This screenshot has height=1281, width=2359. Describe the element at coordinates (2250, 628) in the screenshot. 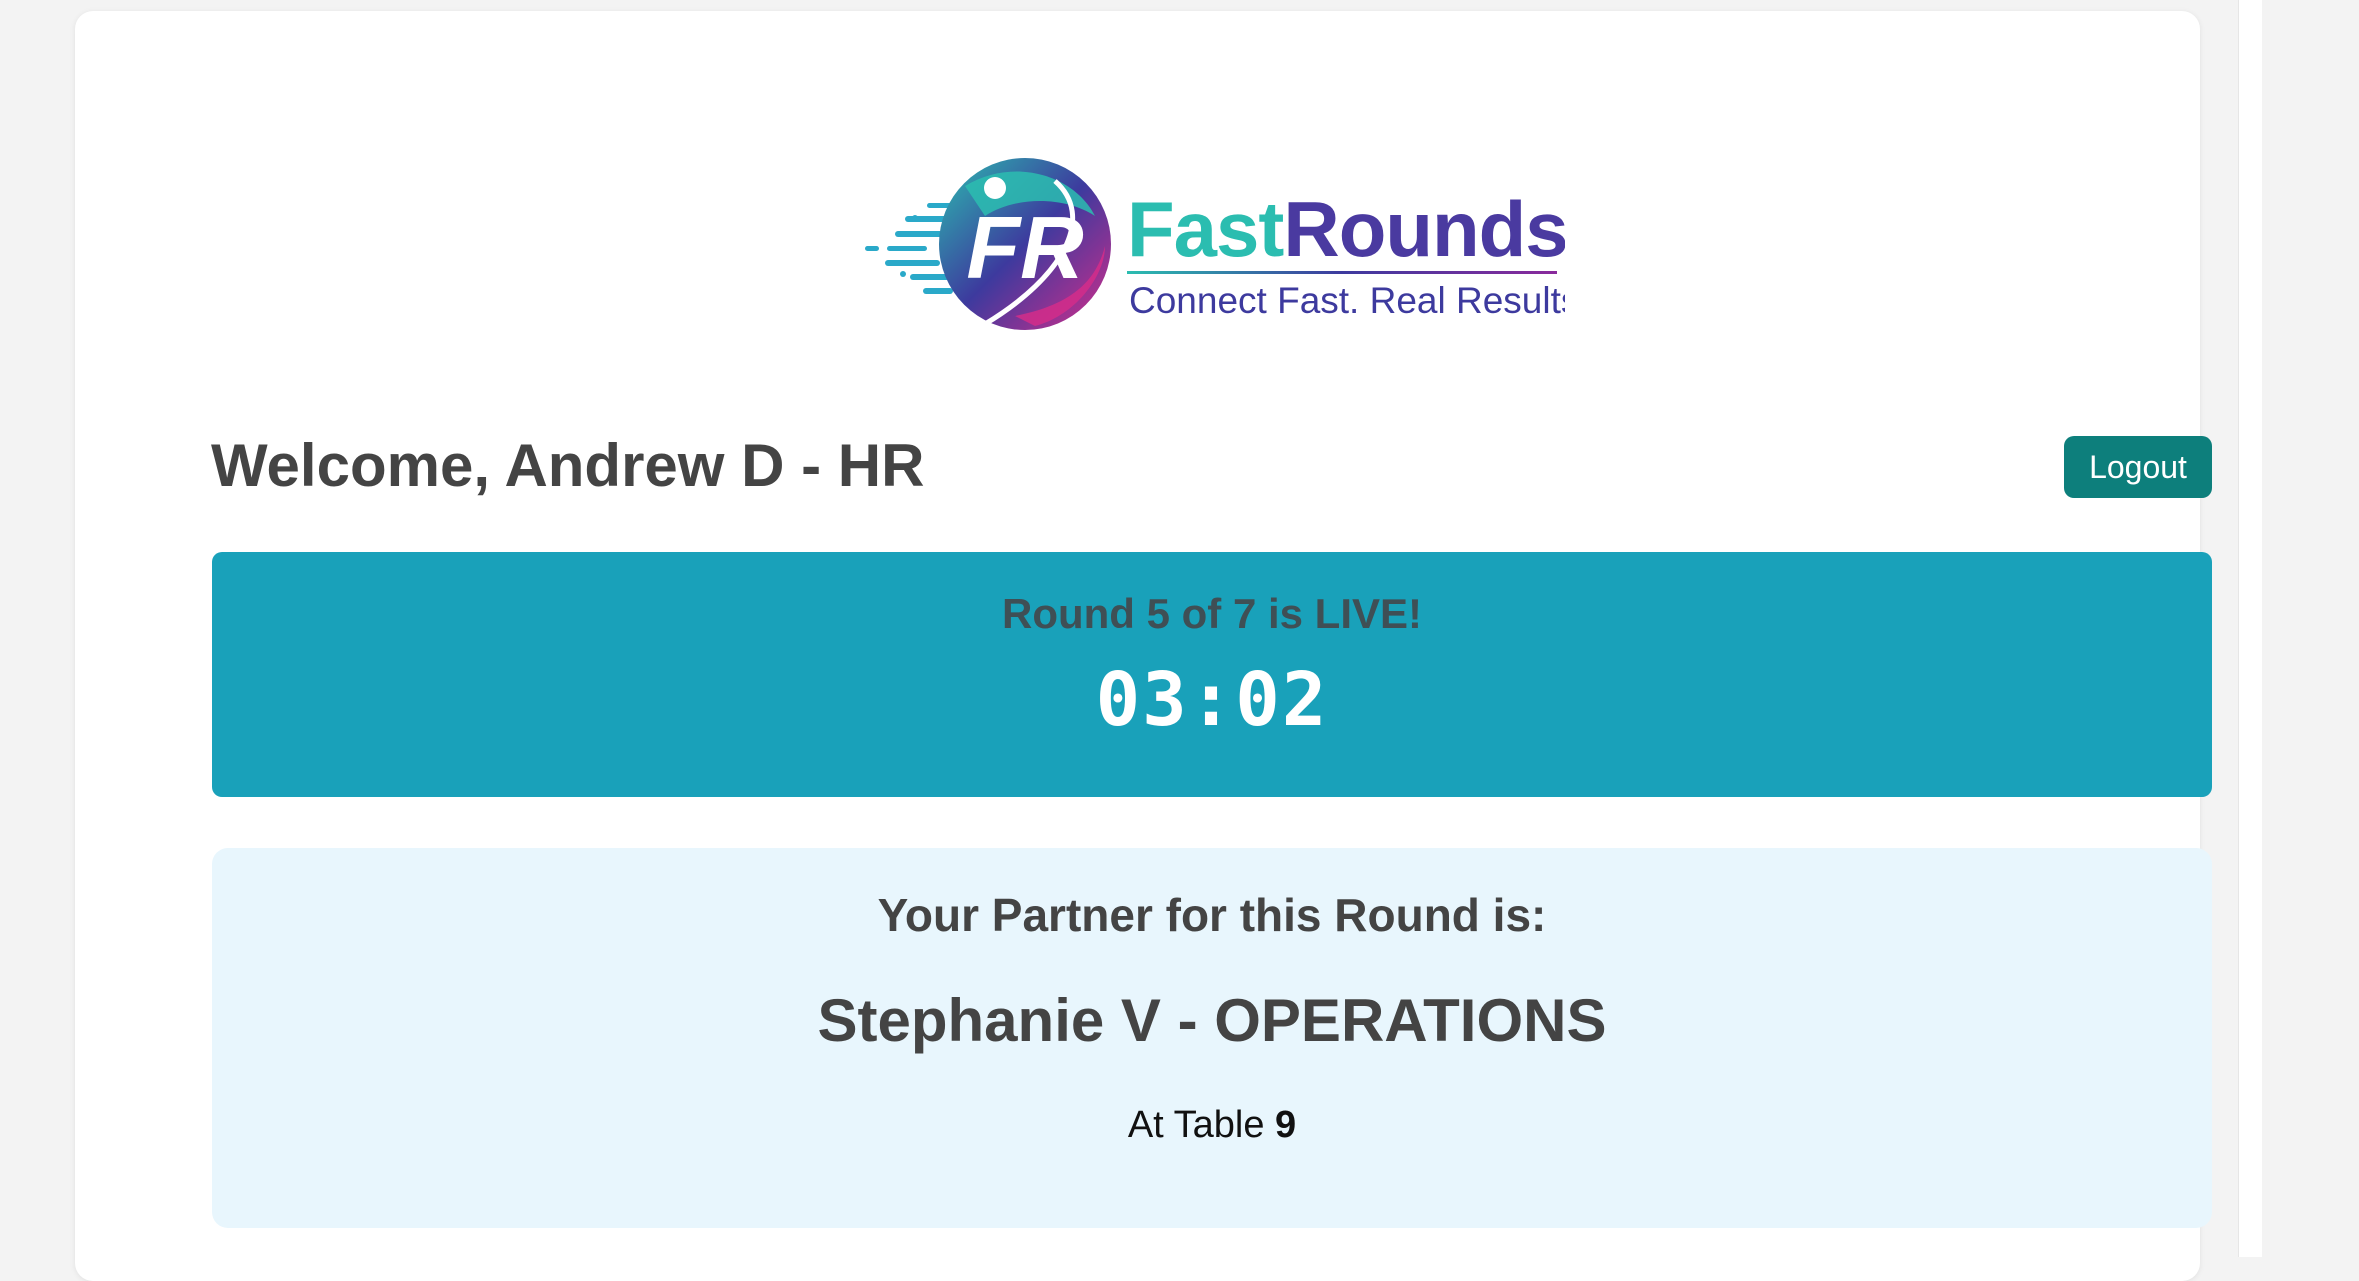

I see `scrollbar-track` at that location.